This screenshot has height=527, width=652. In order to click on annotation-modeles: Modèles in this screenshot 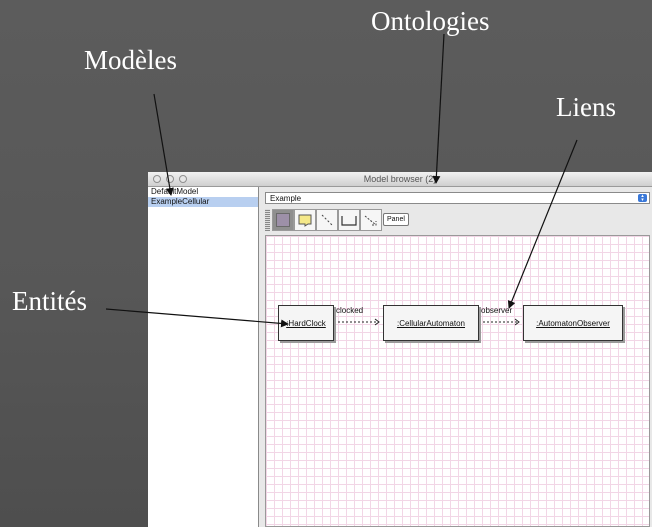, I will do `click(130, 60)`.